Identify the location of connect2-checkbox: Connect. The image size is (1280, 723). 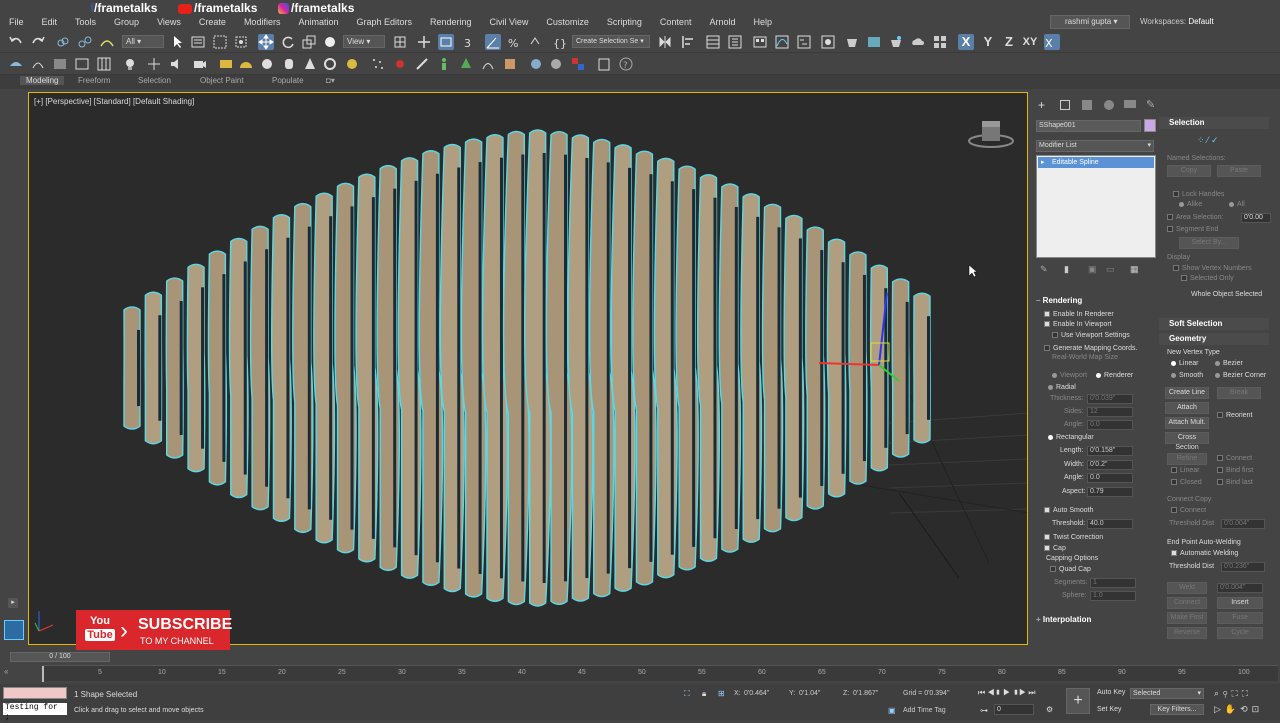
(1188, 510).